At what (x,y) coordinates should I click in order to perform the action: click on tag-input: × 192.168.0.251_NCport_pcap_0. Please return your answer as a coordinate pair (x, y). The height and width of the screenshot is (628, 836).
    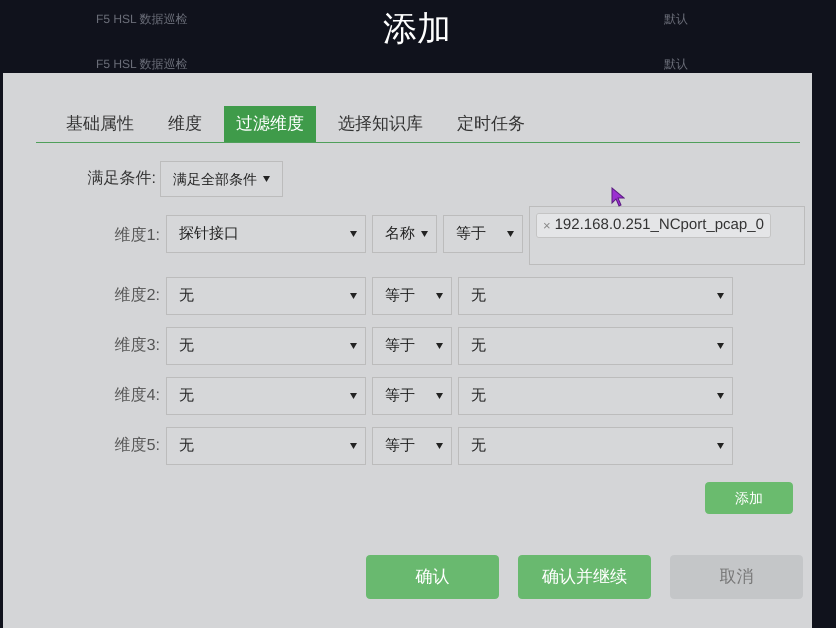
    Looking at the image, I should click on (667, 235).